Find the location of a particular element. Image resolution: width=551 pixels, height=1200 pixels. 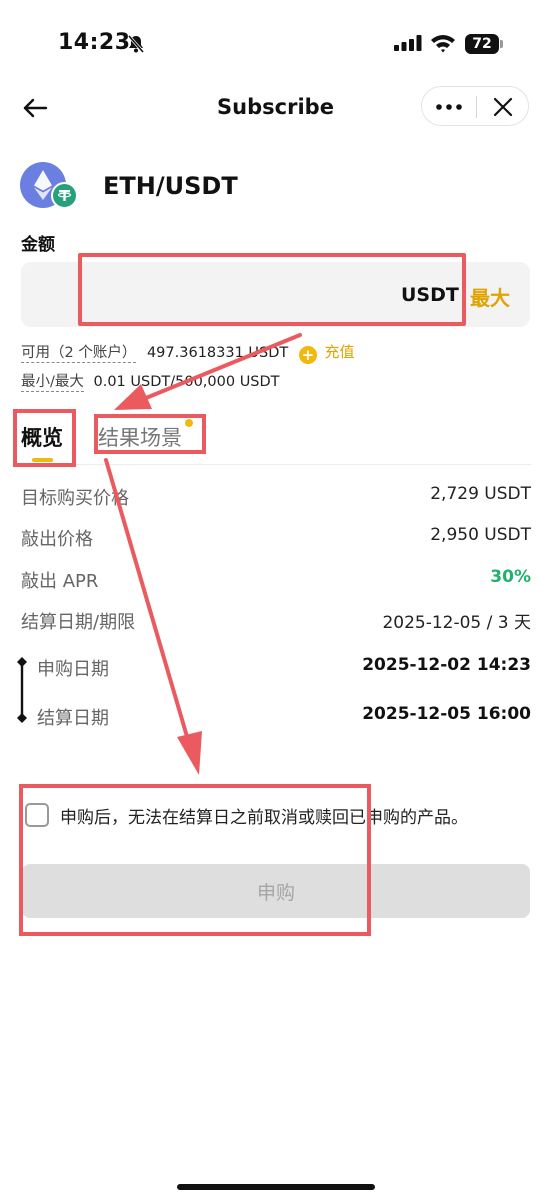

annotation-box-amount is located at coordinates (272, 289).